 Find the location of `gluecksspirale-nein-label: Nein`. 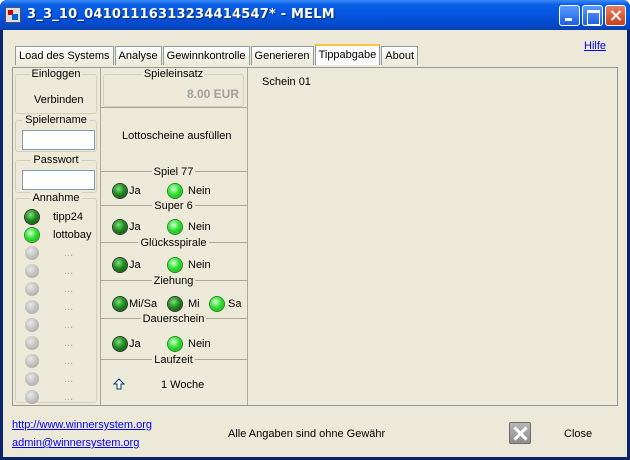

gluecksspirale-nein-label: Nein is located at coordinates (199, 265).